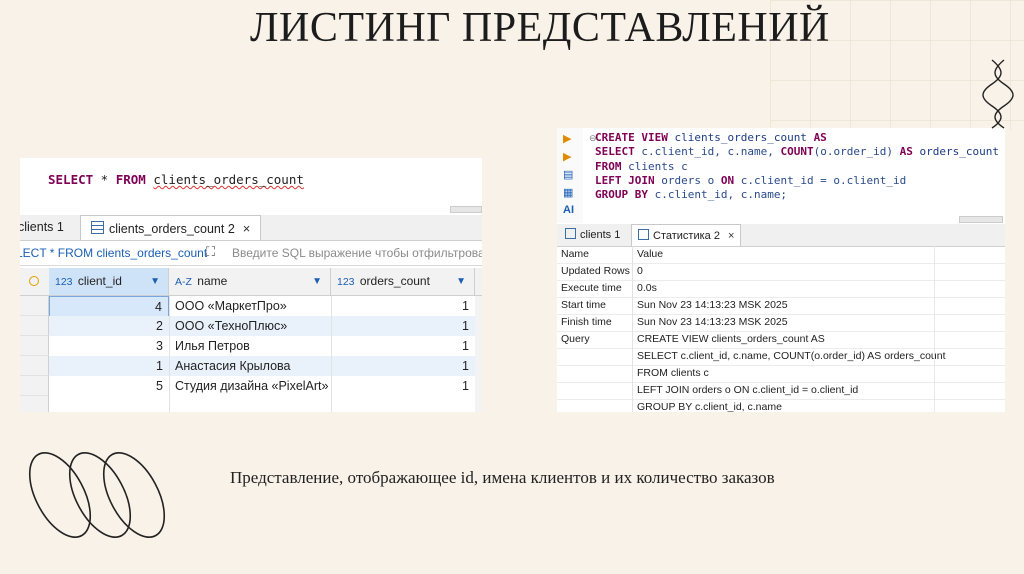  I want to click on stat-value: Sun Nov 23 14:13:23 MSK 2025, so click(712, 305).